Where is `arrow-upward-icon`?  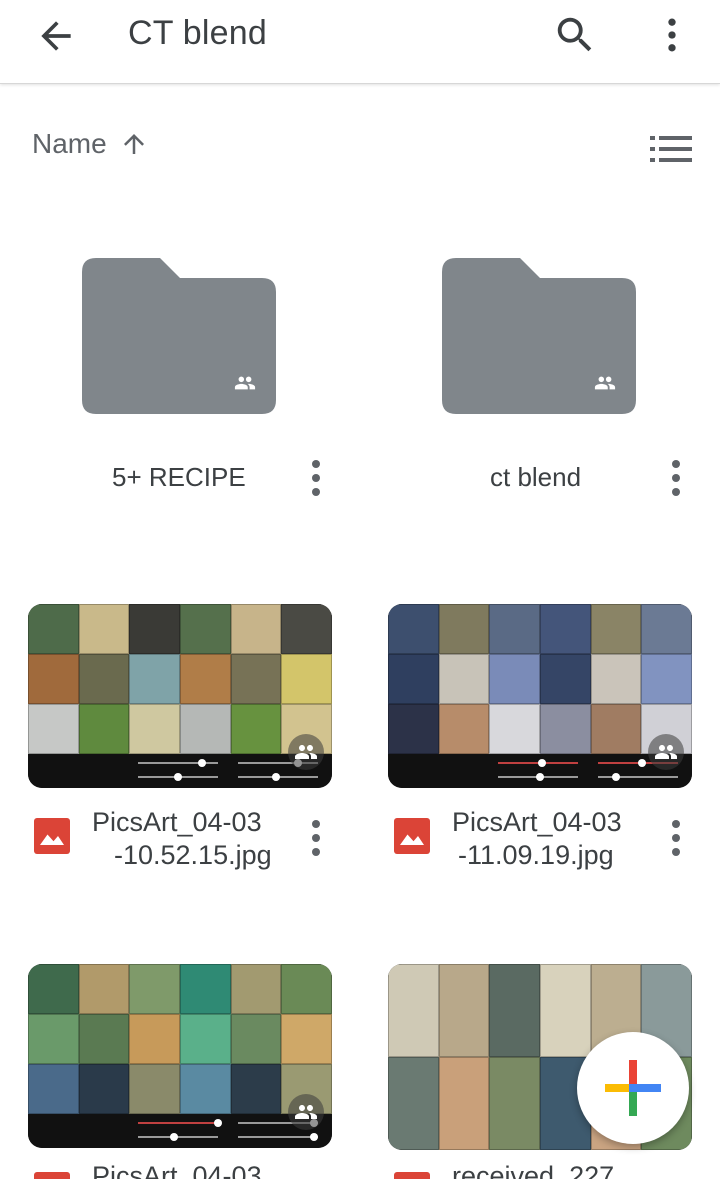 arrow-upward-icon is located at coordinates (133, 144).